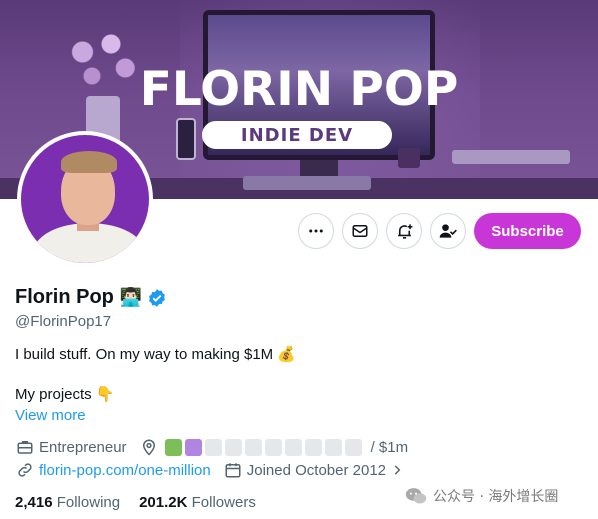 This screenshot has height=519, width=598. I want to click on follow-stats: 2,416 Following 201.2K Followers, so click(145, 502).